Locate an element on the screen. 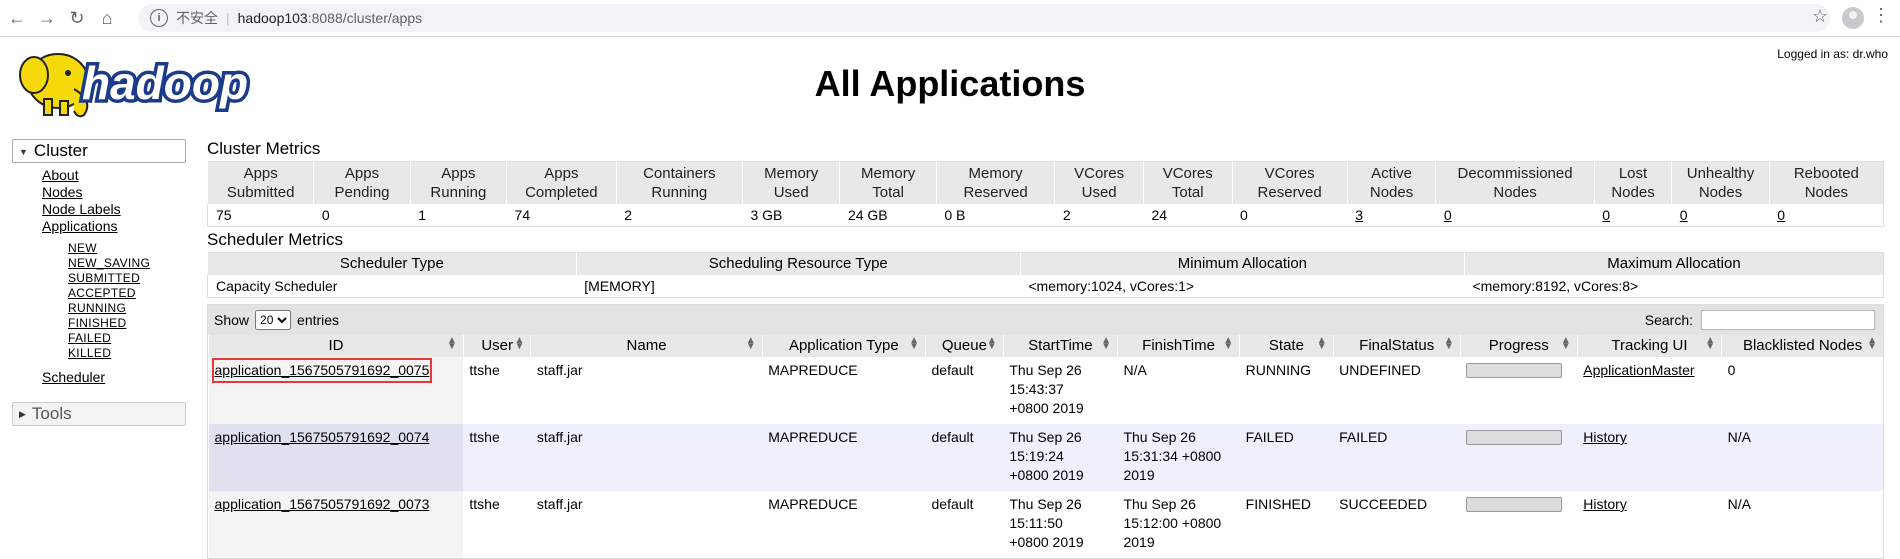 This screenshot has height=559, width=1900. state-link-accepted: ACCEPTED is located at coordinates (127, 293).